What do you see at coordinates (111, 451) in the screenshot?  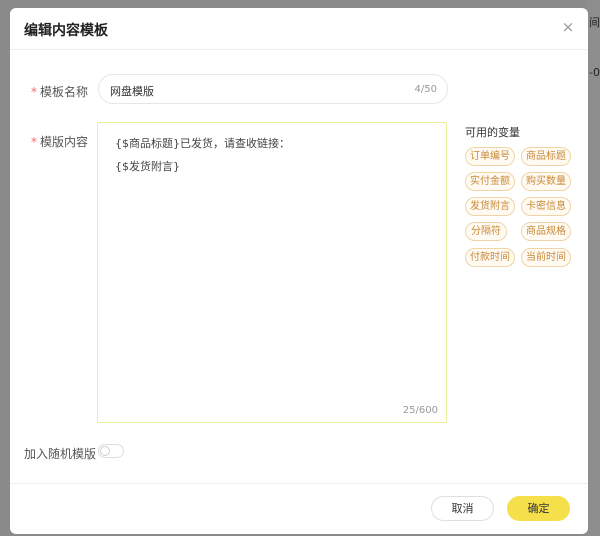 I see `random-template-toggle` at bounding box center [111, 451].